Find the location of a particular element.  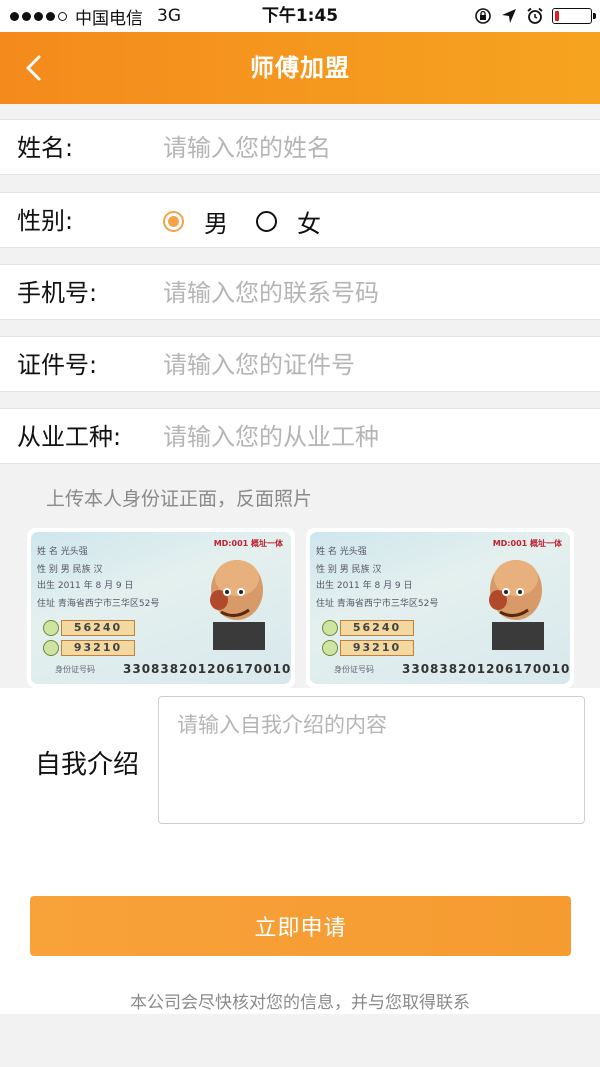

phone-label: 手机号: is located at coordinates (57, 293).